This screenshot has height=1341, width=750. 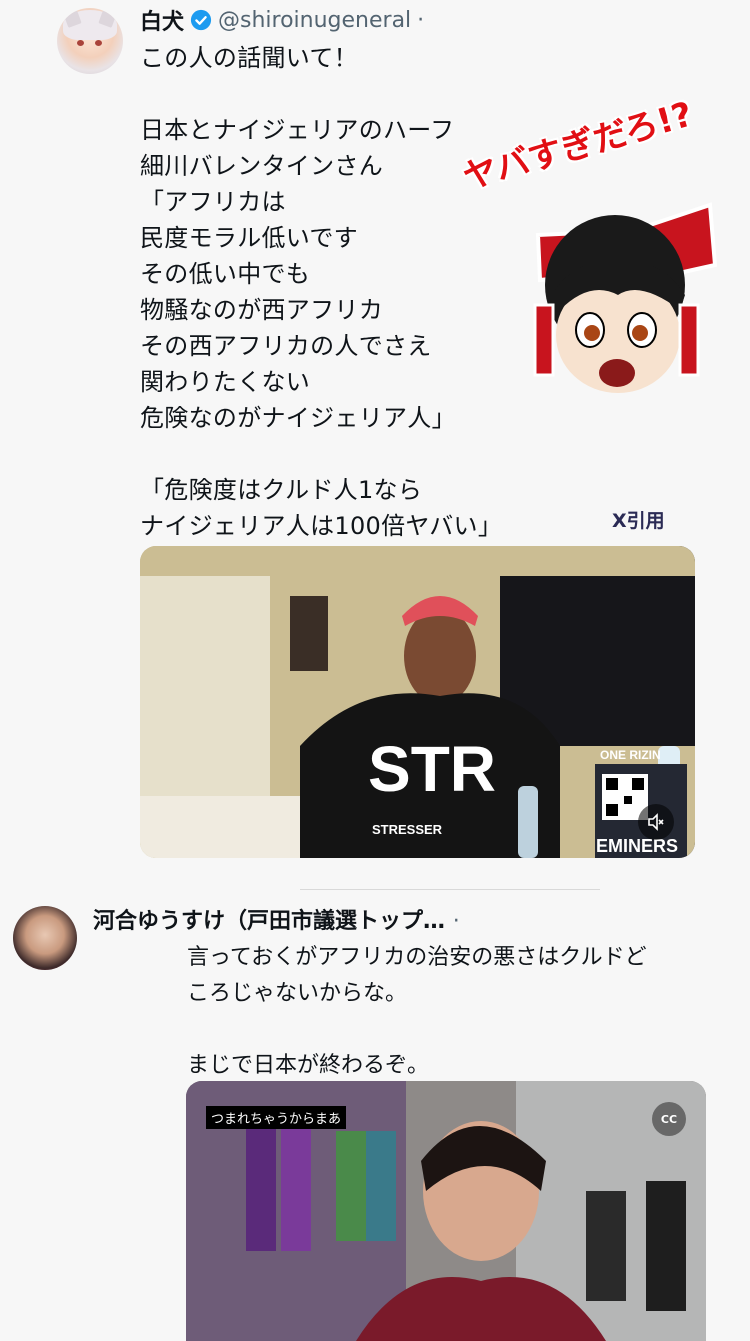 I want to click on video-caption: つまれちゃうからまあ, so click(x=276, y=1117).